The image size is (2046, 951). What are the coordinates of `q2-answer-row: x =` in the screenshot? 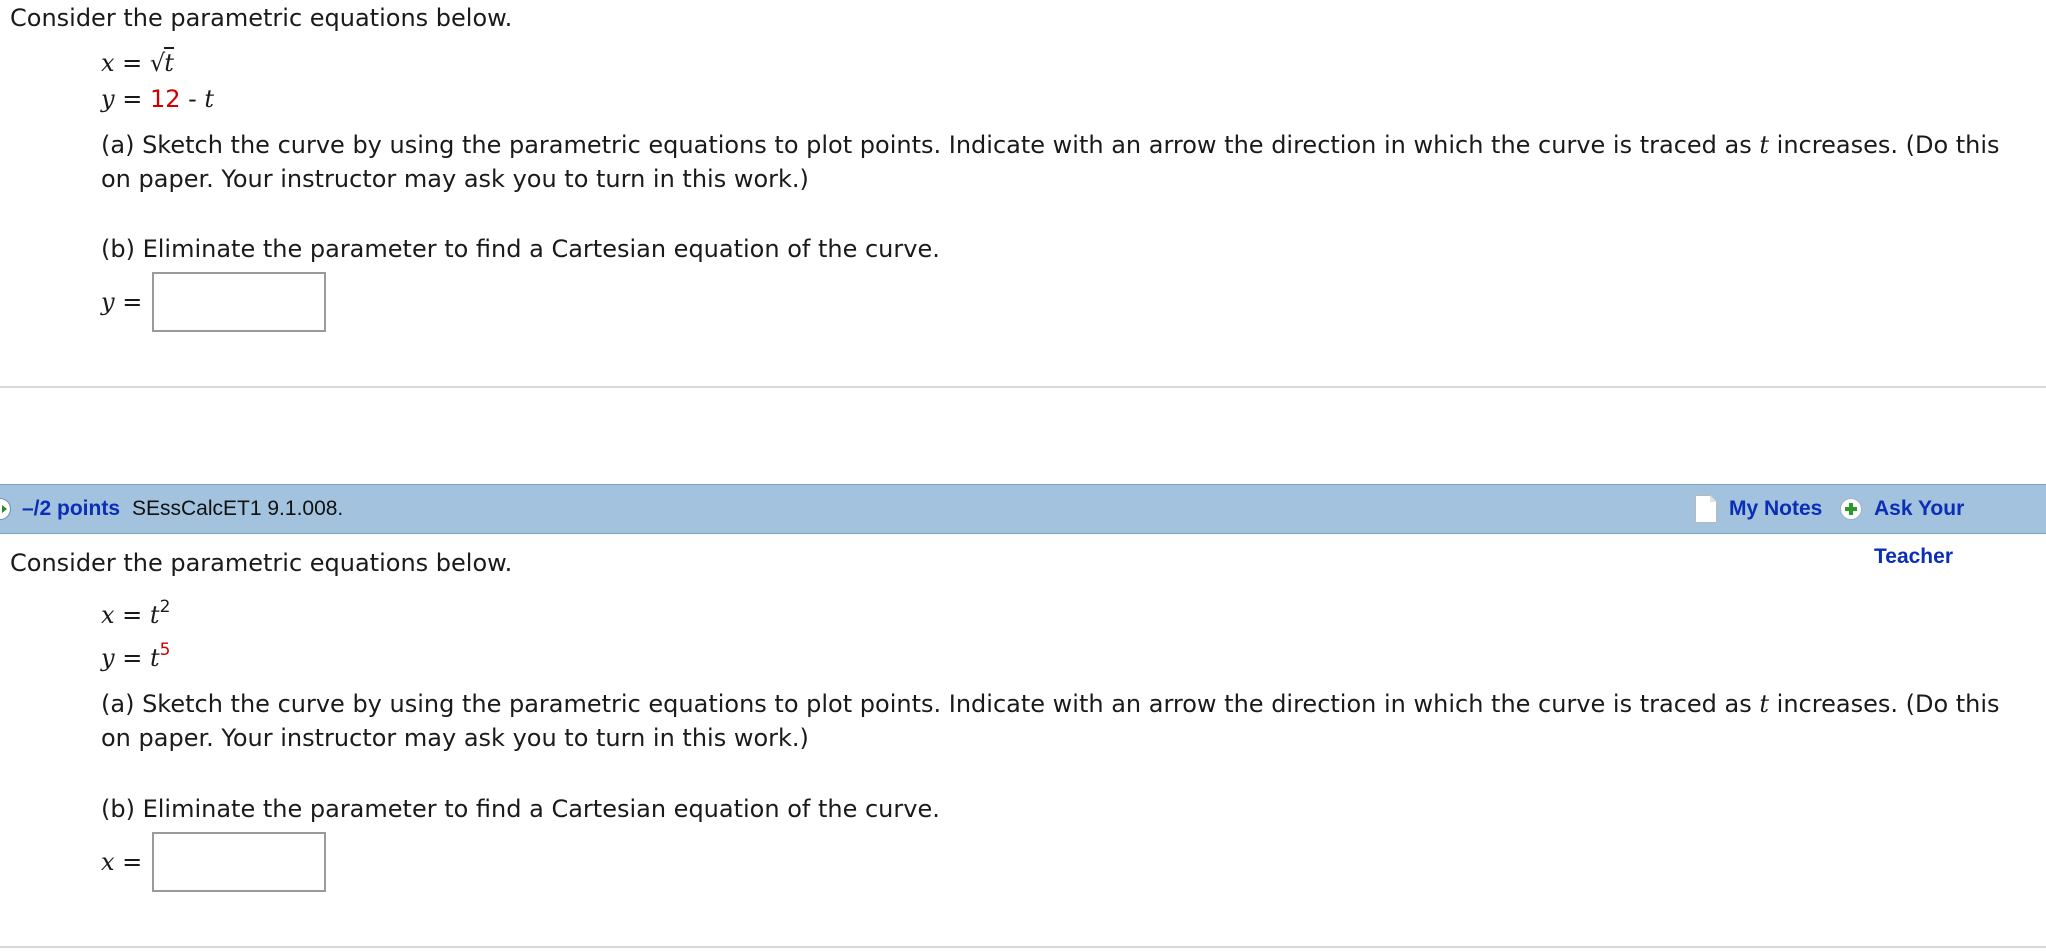 It's located at (214, 862).